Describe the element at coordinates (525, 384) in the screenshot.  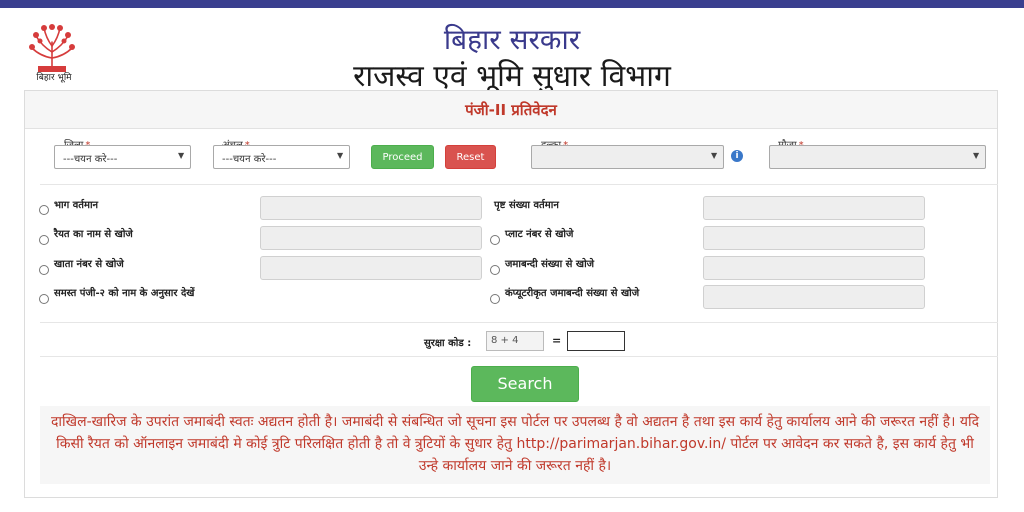
I see `search-button: Search` at that location.